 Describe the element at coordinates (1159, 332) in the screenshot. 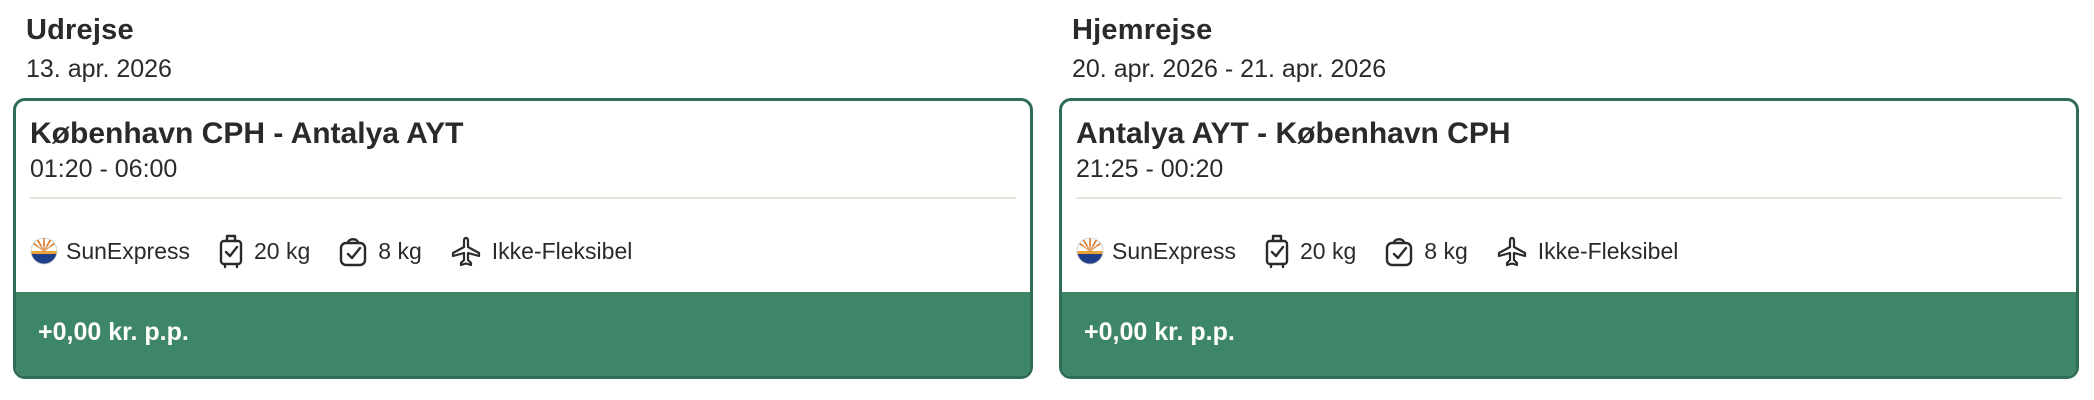

I see `return-price: +0,00 kr. p.p.` at that location.